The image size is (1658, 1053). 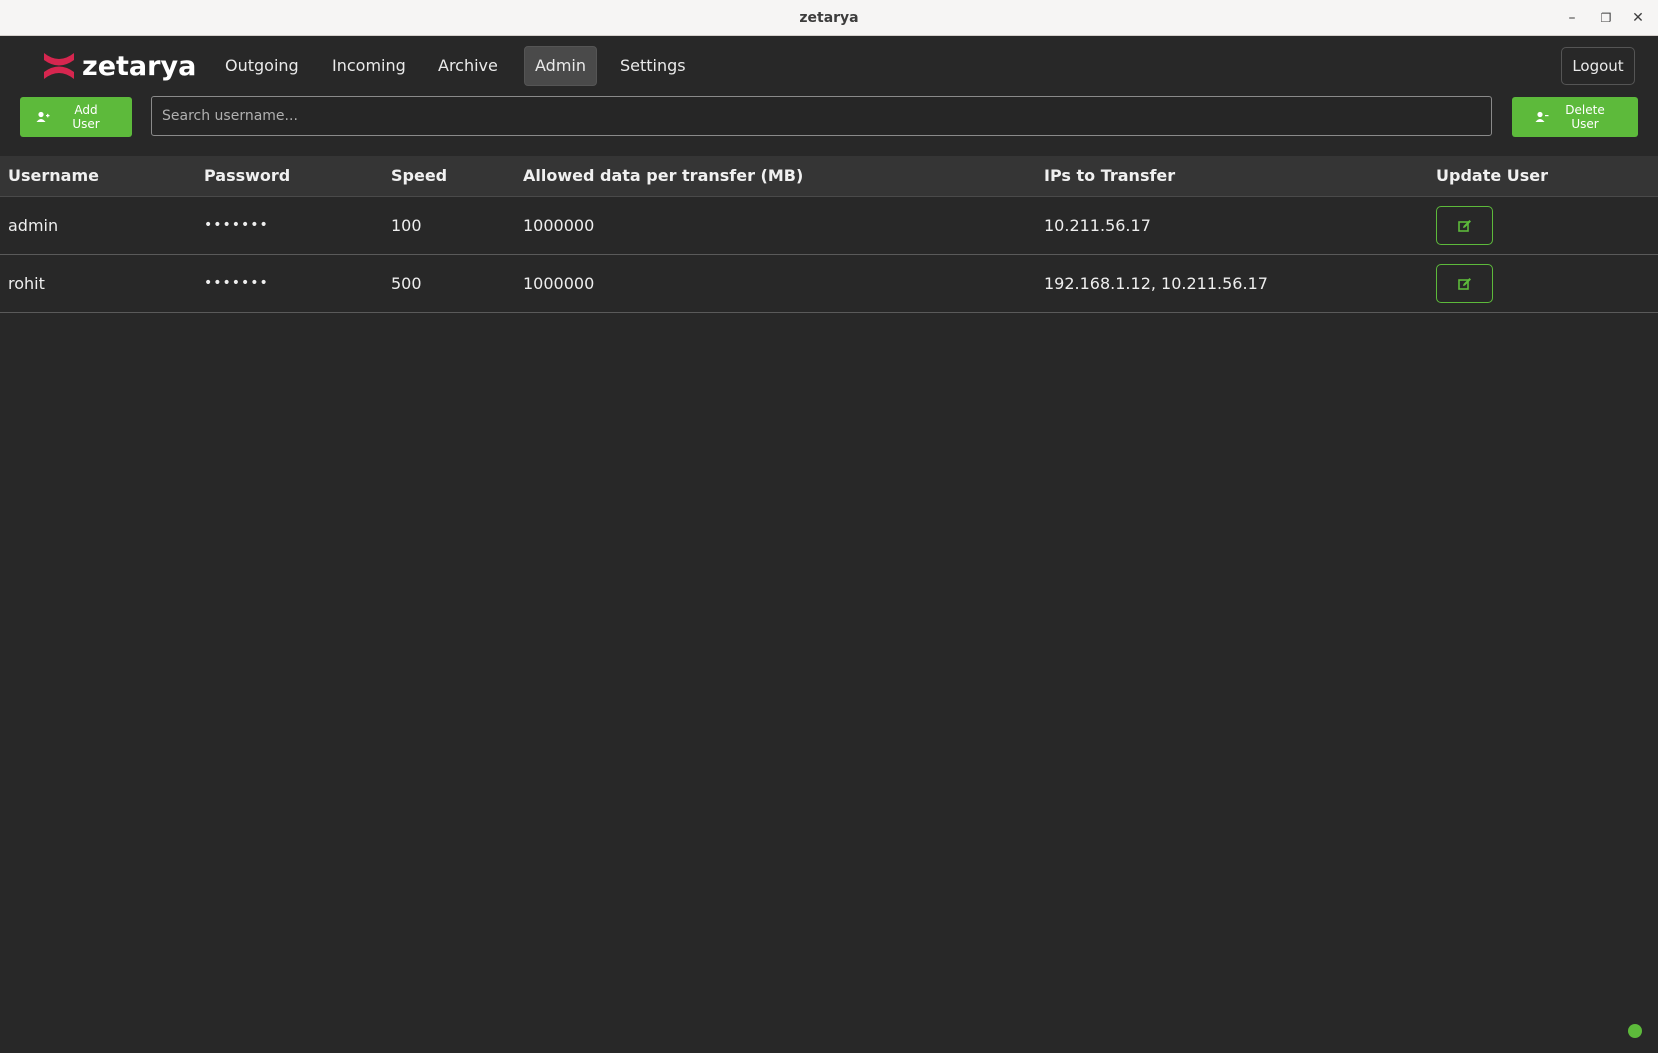 What do you see at coordinates (1598, 66) in the screenshot?
I see `logout-button: Logout` at bounding box center [1598, 66].